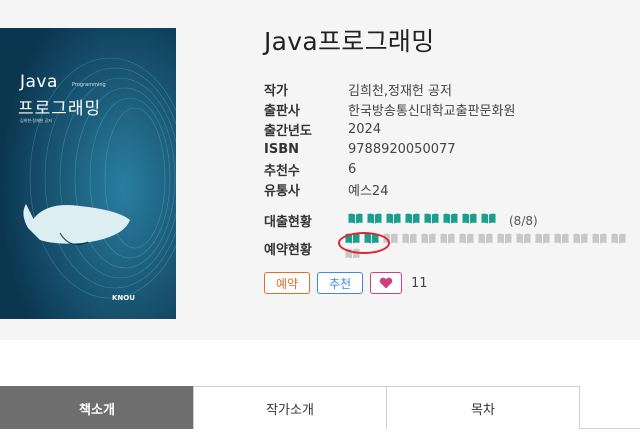  Describe the element at coordinates (123, 298) in the screenshot. I see `publisher-logo: KNOU` at that location.